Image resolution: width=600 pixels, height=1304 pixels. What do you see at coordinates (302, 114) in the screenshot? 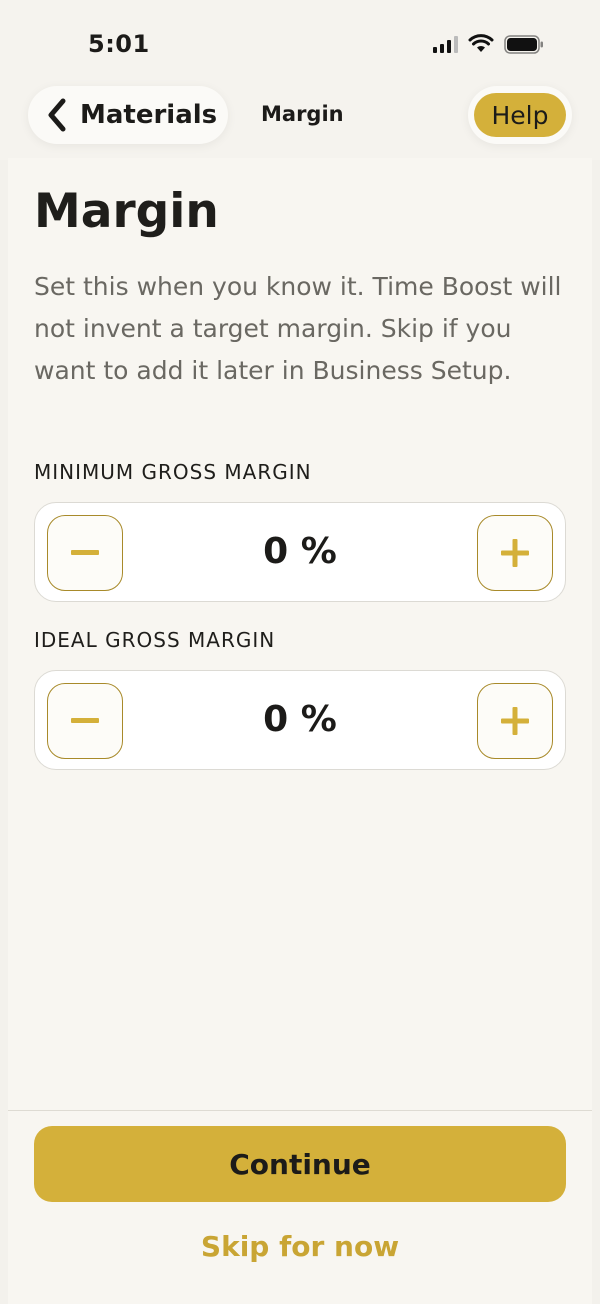
I see `nav-title: Margin` at bounding box center [302, 114].